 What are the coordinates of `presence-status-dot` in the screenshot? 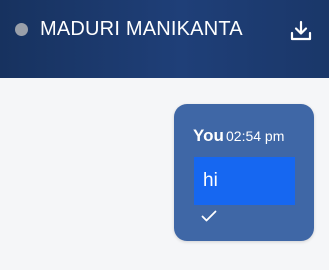 It's located at (21, 29).